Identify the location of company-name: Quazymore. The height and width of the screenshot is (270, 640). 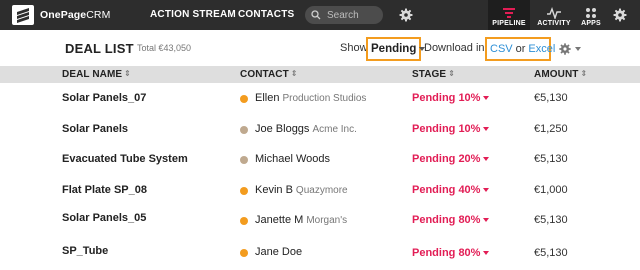
(321, 190).